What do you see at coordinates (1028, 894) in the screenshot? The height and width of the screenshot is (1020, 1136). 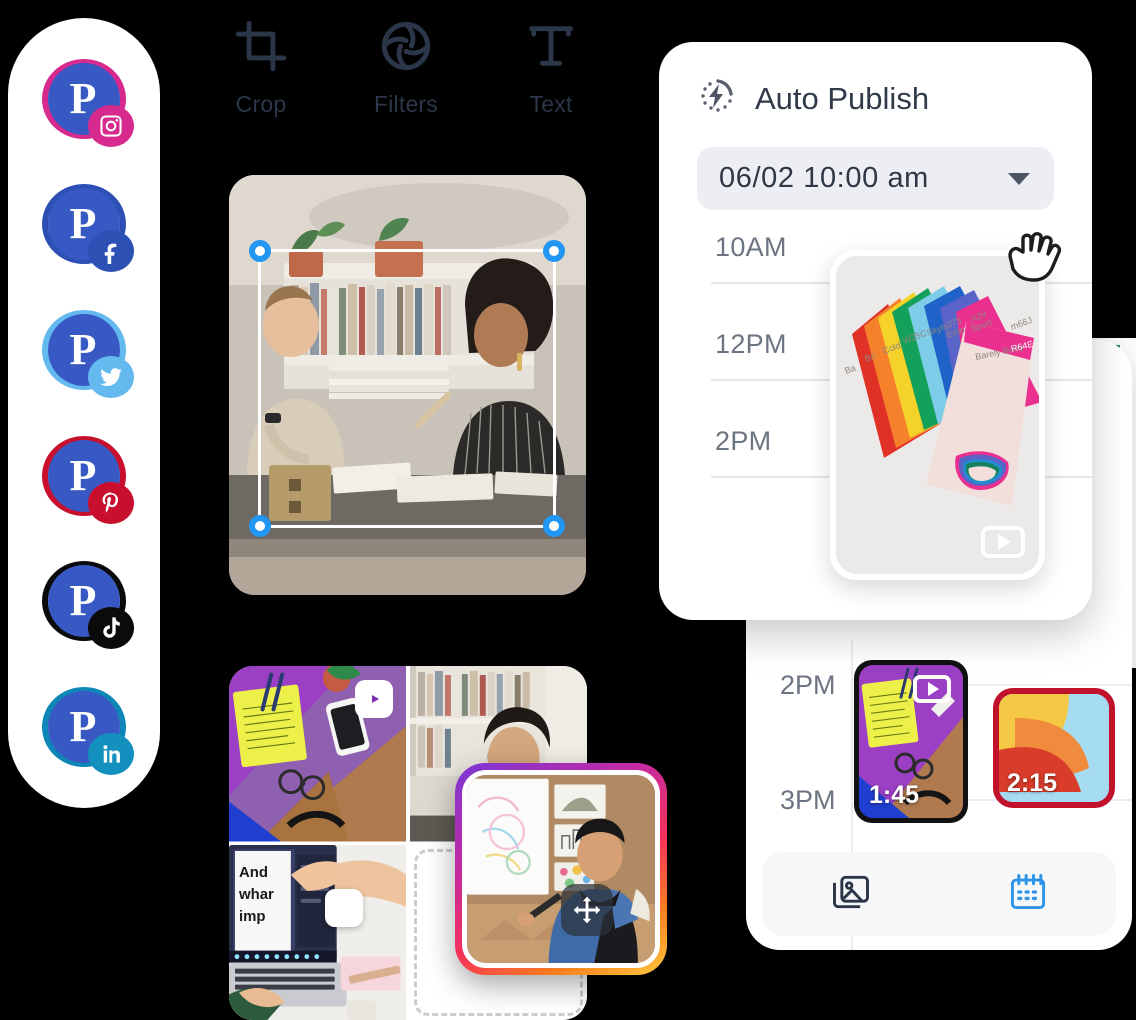 I see `calendar-icon` at bounding box center [1028, 894].